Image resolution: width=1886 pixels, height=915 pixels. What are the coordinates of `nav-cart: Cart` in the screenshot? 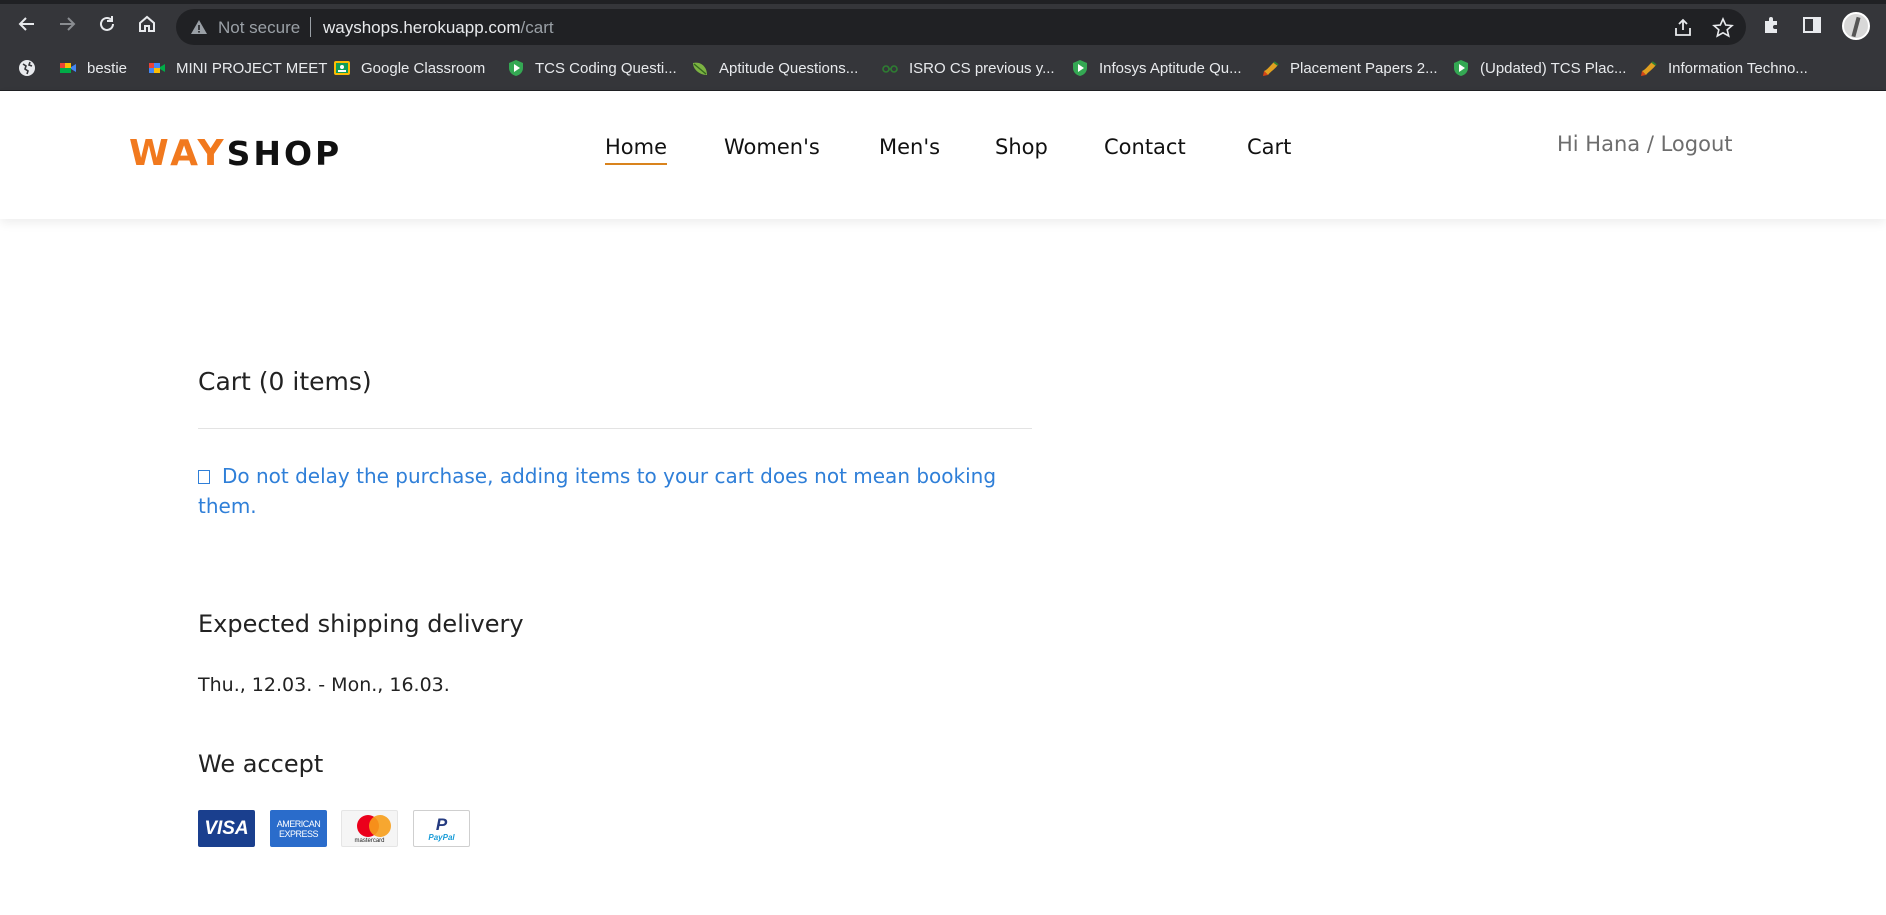 It's located at (1269, 149).